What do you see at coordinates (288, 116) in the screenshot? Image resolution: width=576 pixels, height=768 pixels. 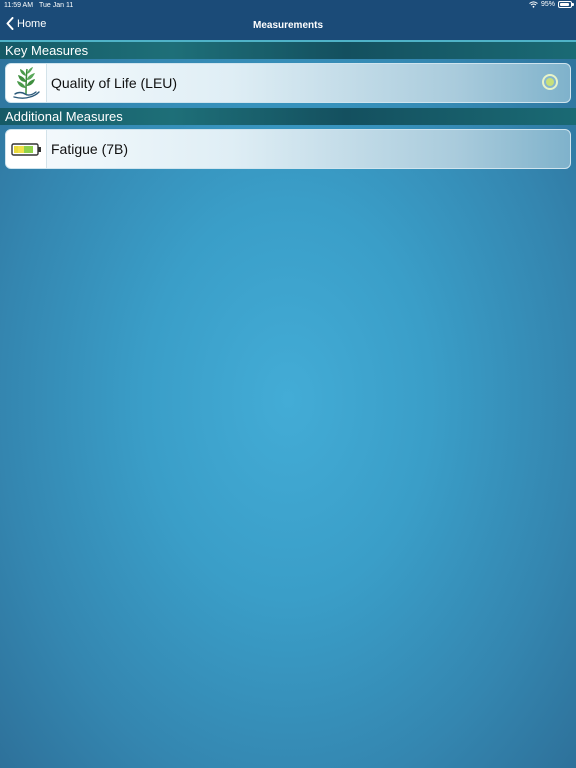 I see `section-header-additional-measures: Additional Measures` at bounding box center [288, 116].